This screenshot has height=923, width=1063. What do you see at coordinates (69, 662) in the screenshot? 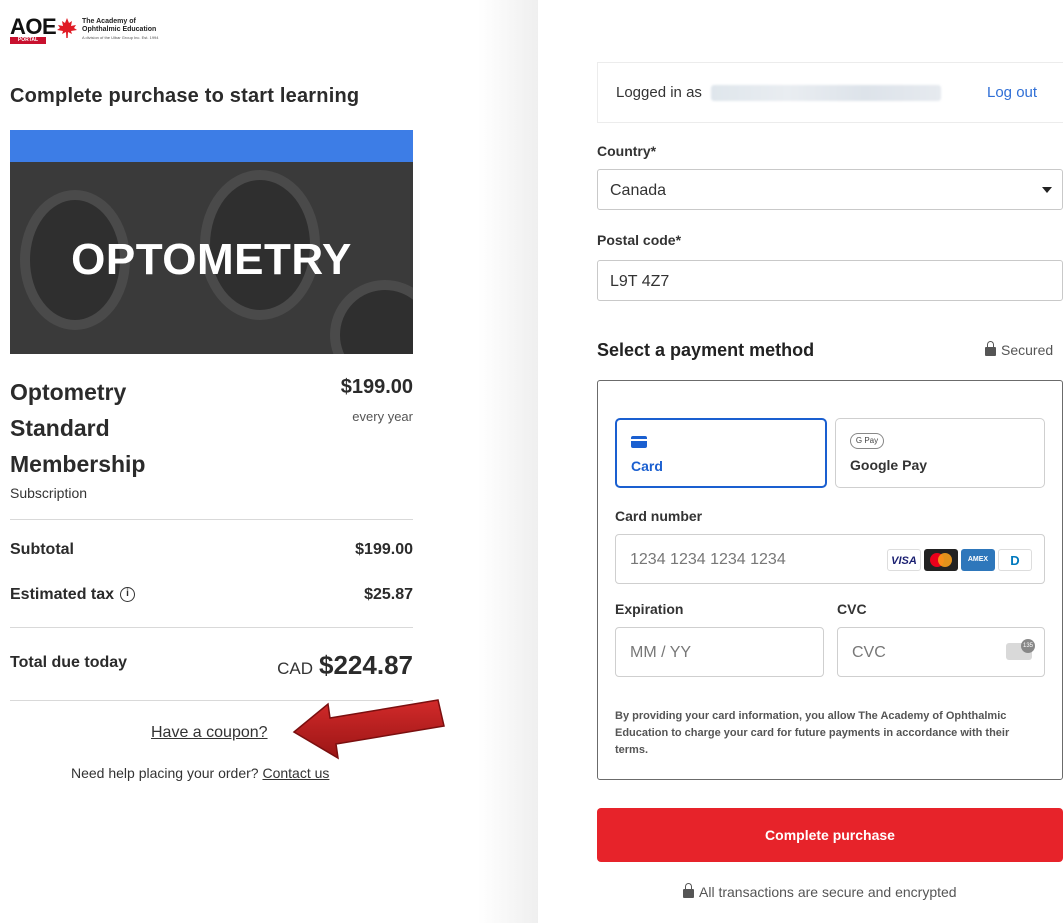
I see `total-label: Total due today` at bounding box center [69, 662].